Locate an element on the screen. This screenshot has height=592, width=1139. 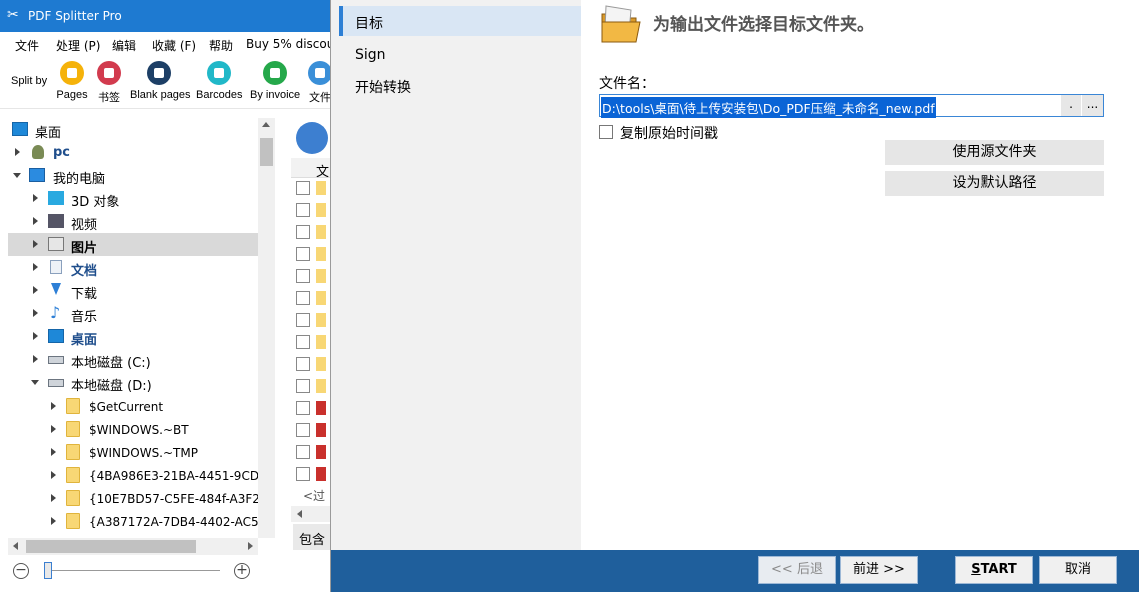
step-target: 目标 is located at coordinates (460, 21).